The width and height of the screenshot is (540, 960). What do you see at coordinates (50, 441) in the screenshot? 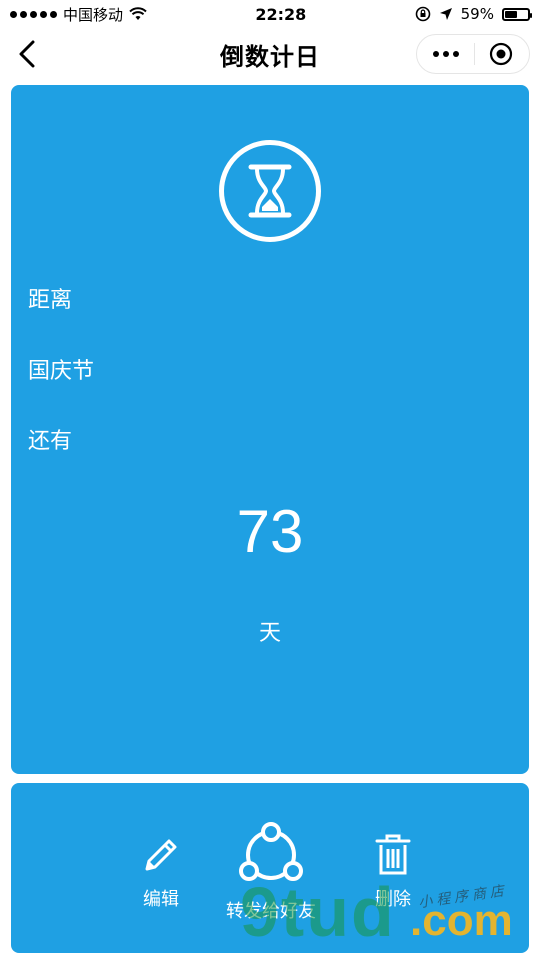
I see `countdown-suffix: 还有` at bounding box center [50, 441].